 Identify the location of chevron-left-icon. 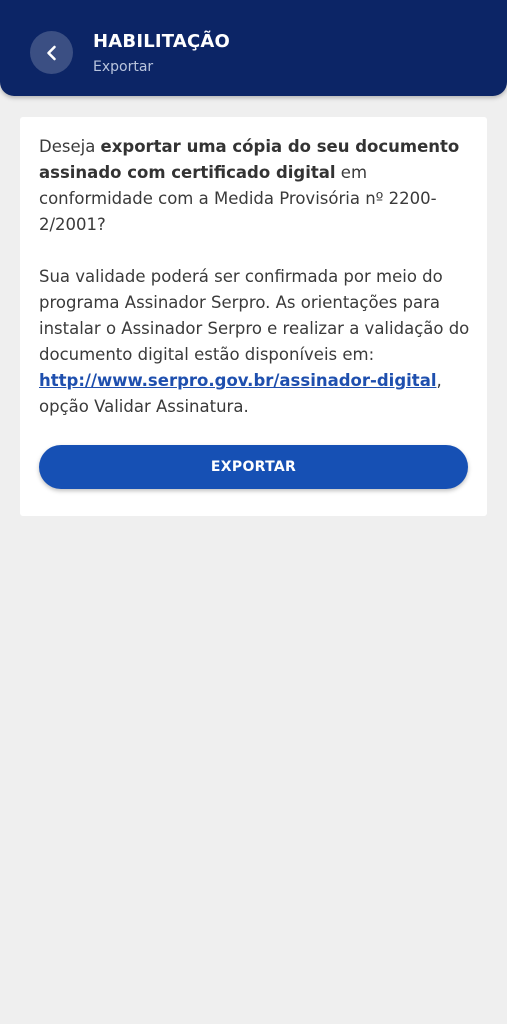
(51, 52).